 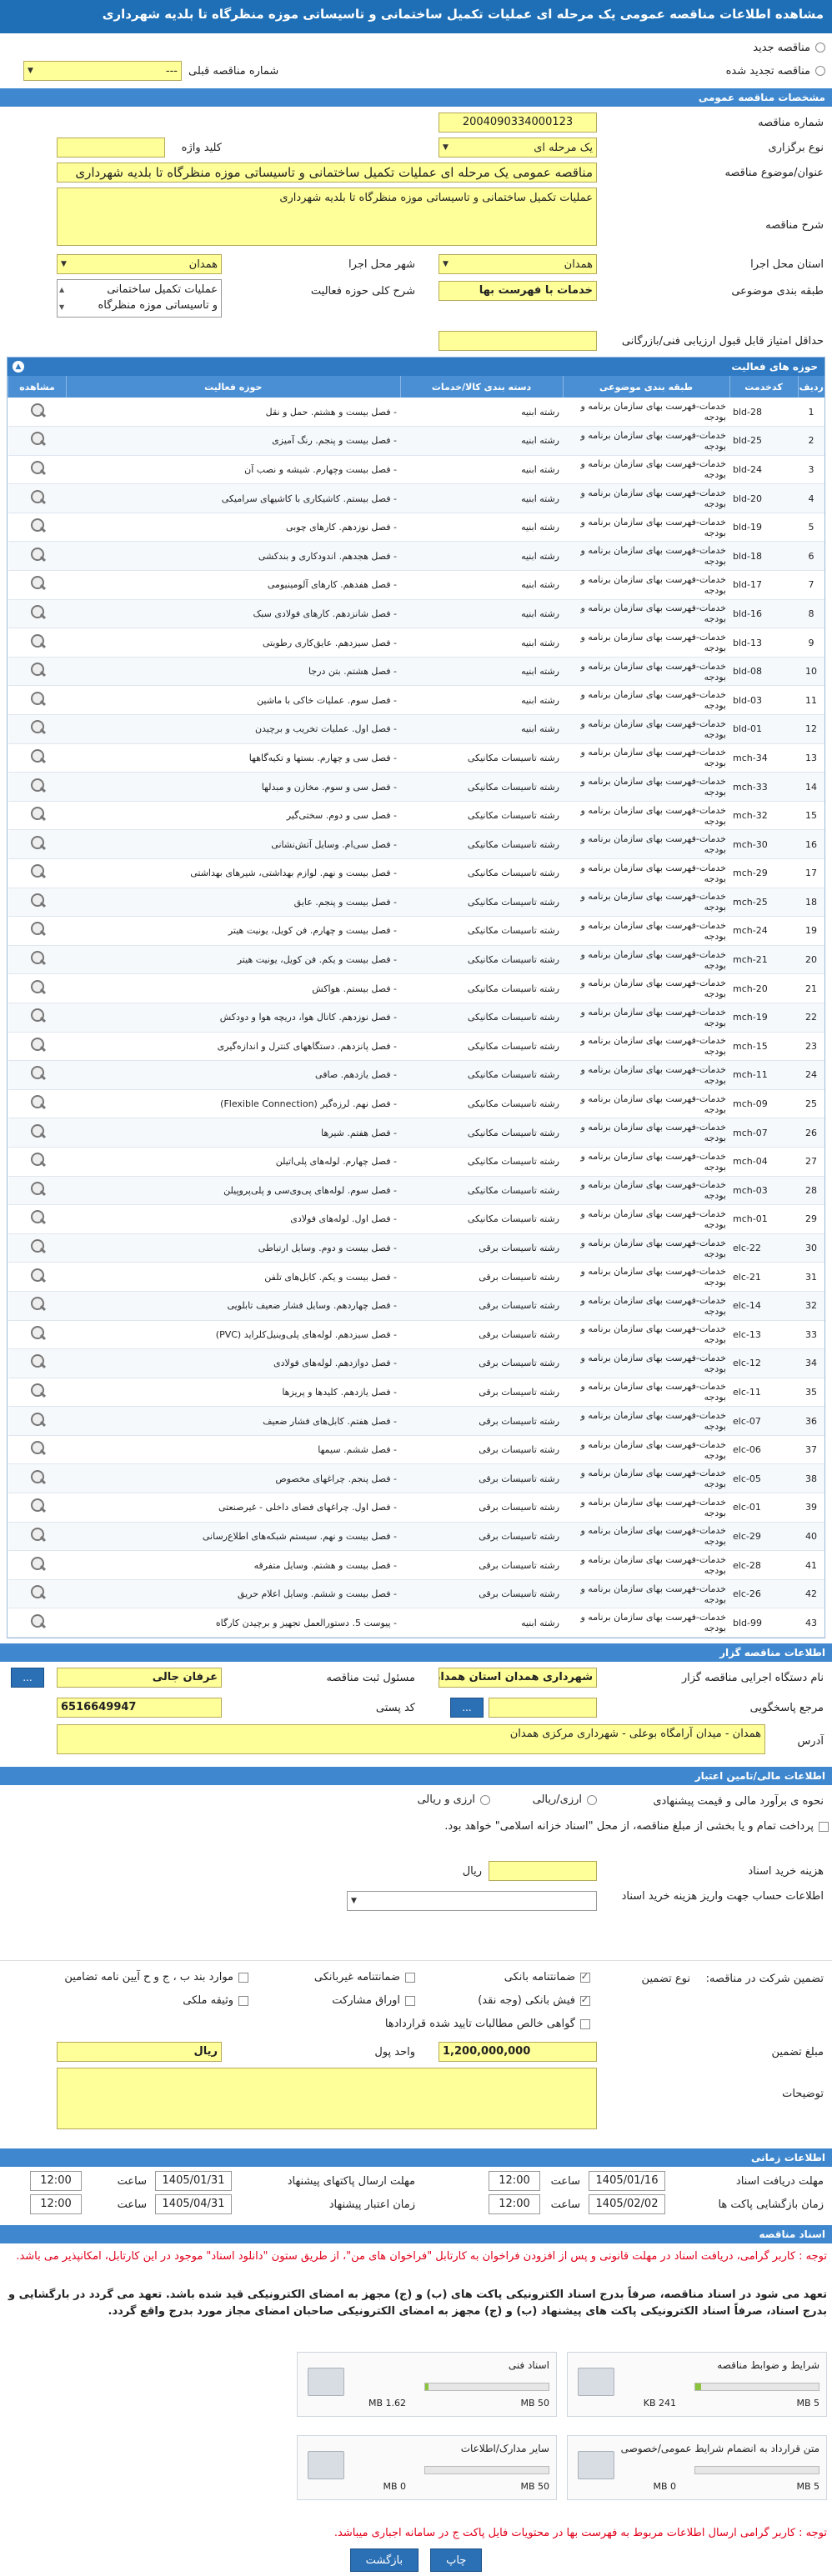 What do you see at coordinates (763, 729) in the screenshot?
I see `row-code: bld-01` at bounding box center [763, 729].